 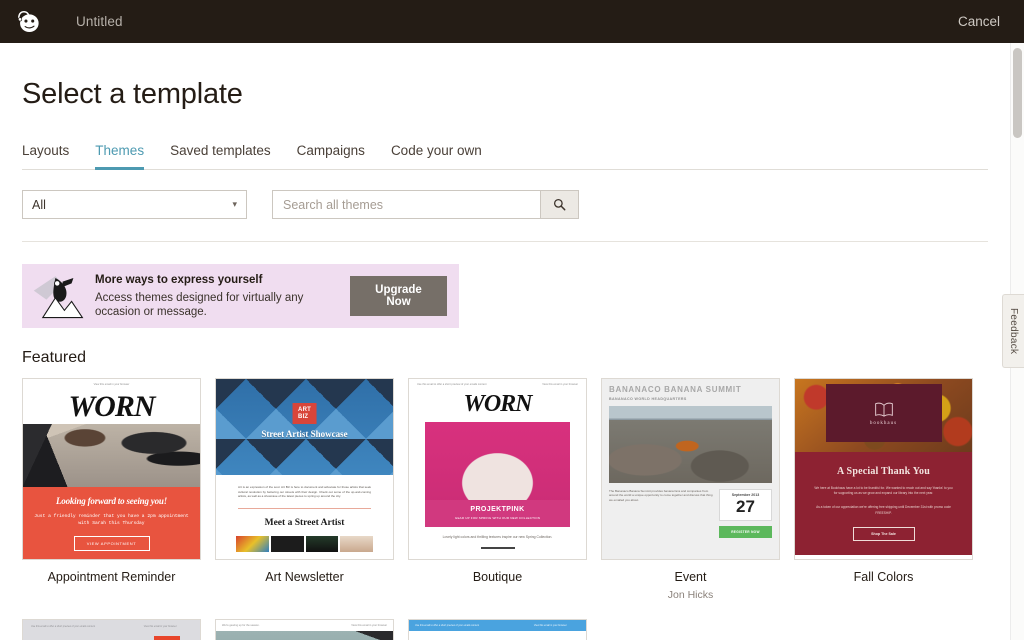 I want to click on template-name: Appointment Reminder, so click(x=111, y=577).